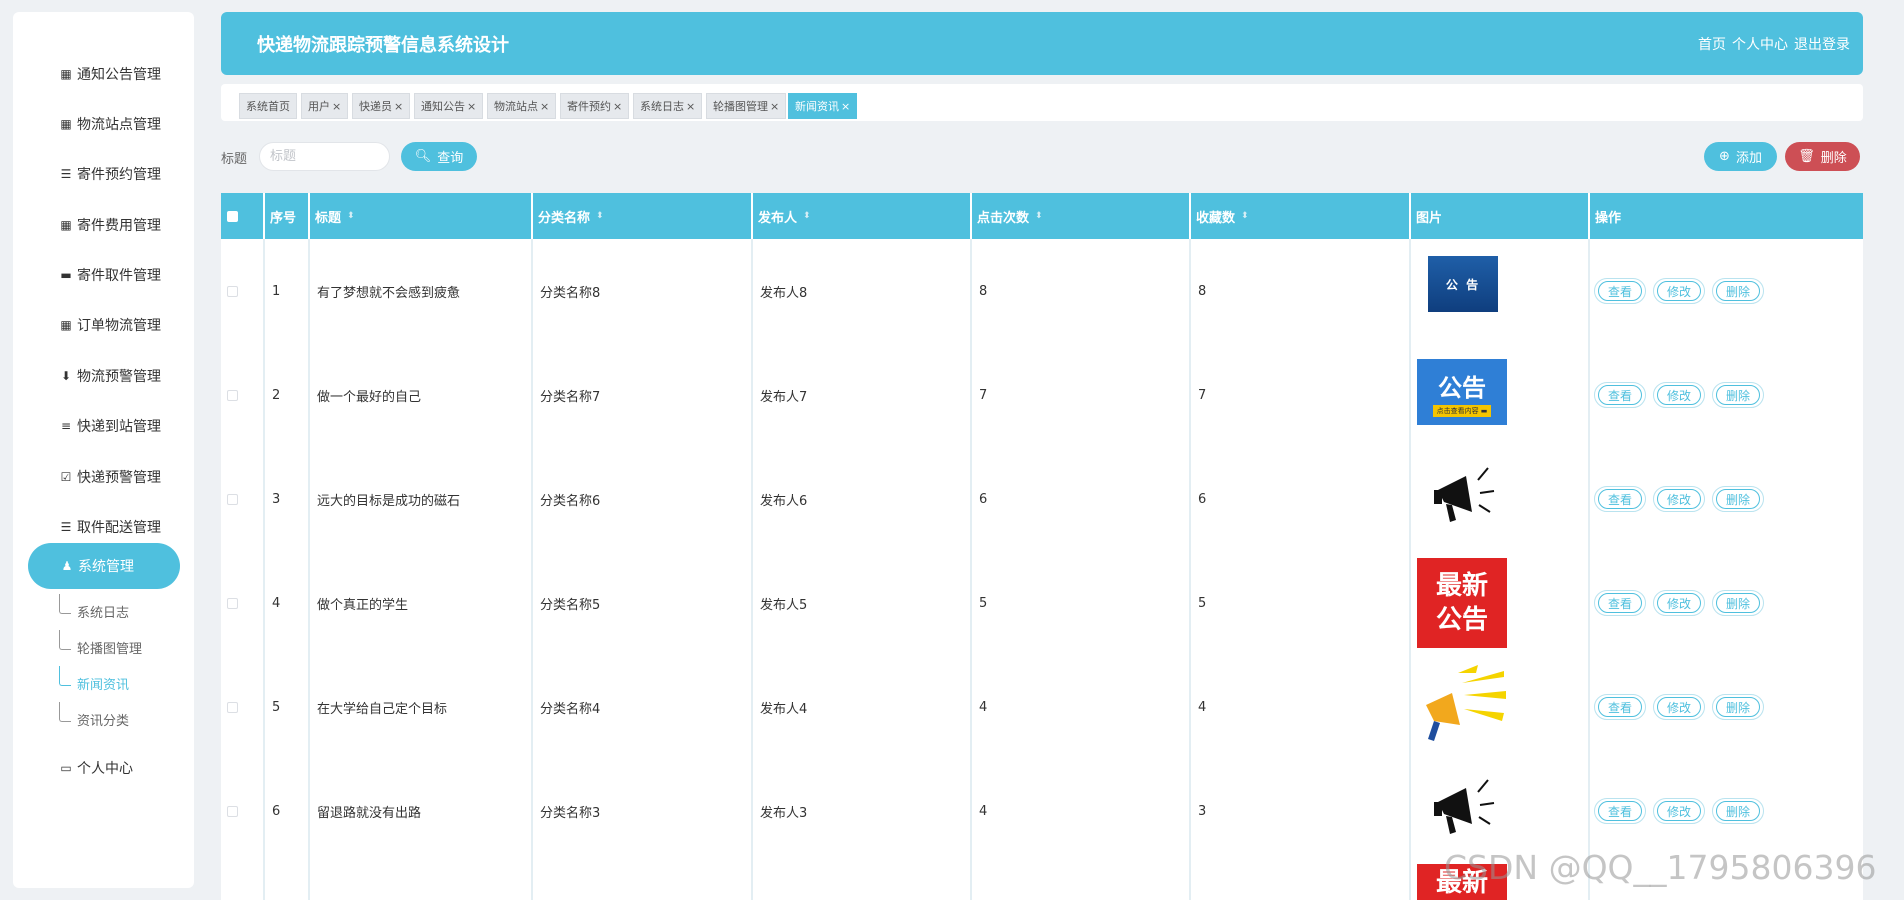 The height and width of the screenshot is (900, 1904). Describe the element at coordinates (276, 395) in the screenshot. I see `cell-no: 2` at that location.